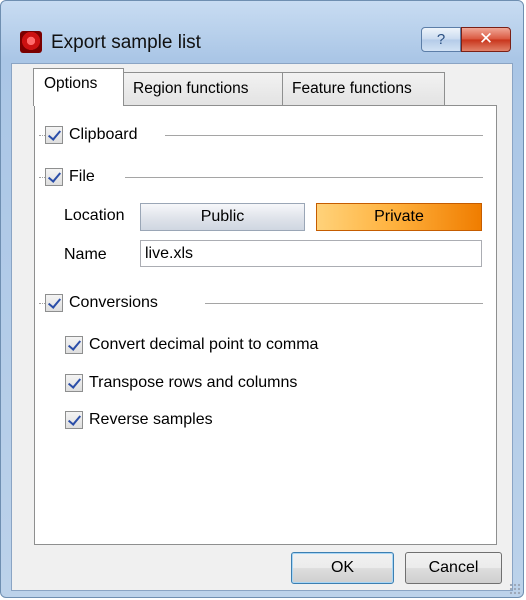  Describe the element at coordinates (74, 345) in the screenshot. I see `convert-decimal-checkbox` at that location.